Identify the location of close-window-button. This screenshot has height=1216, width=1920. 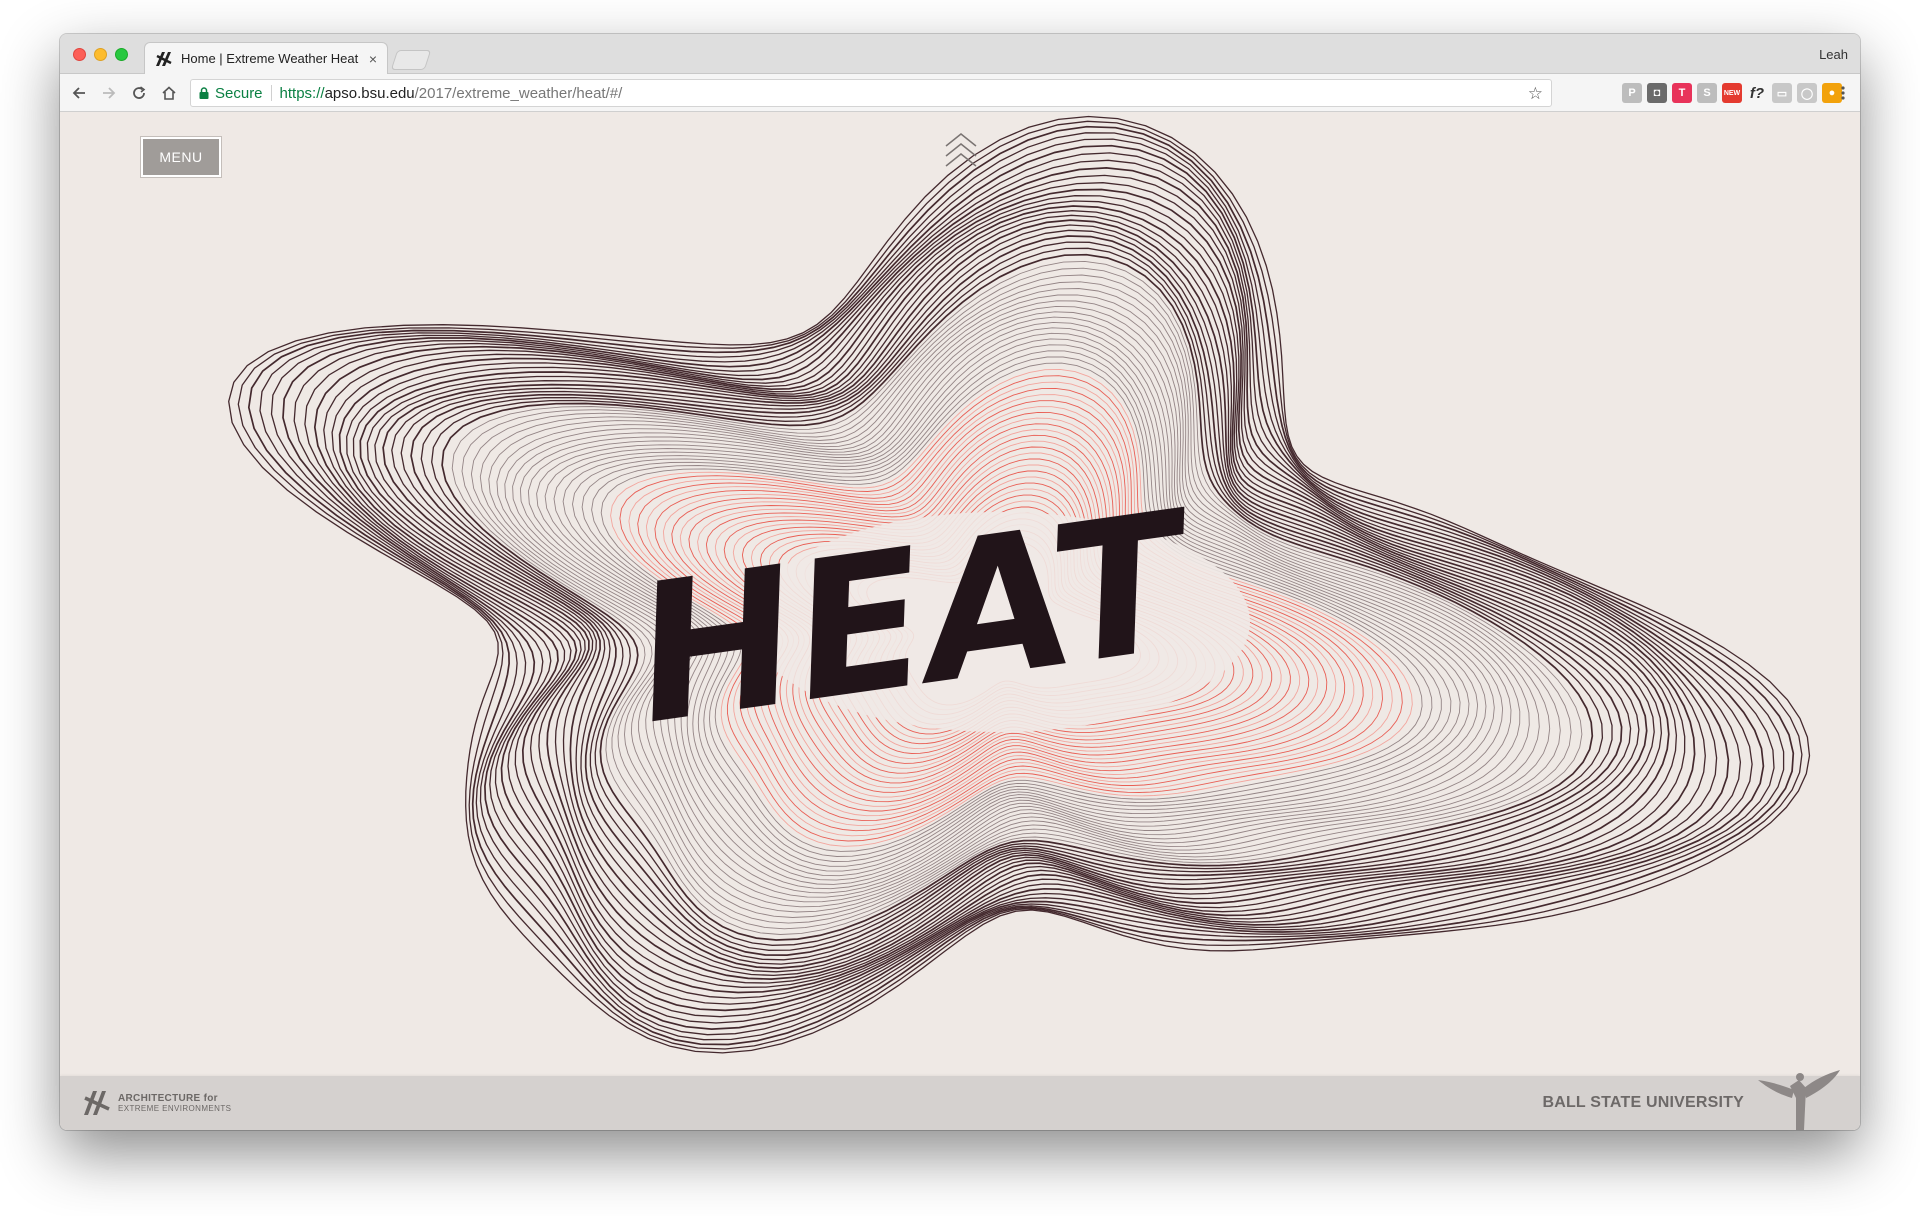
(79, 54).